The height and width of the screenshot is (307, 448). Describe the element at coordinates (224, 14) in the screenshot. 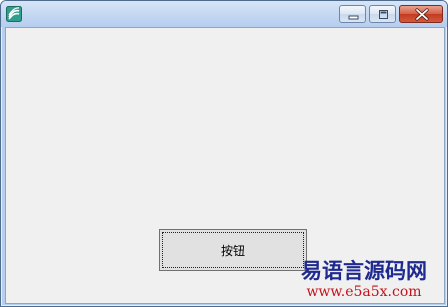

I see `title-bar` at that location.